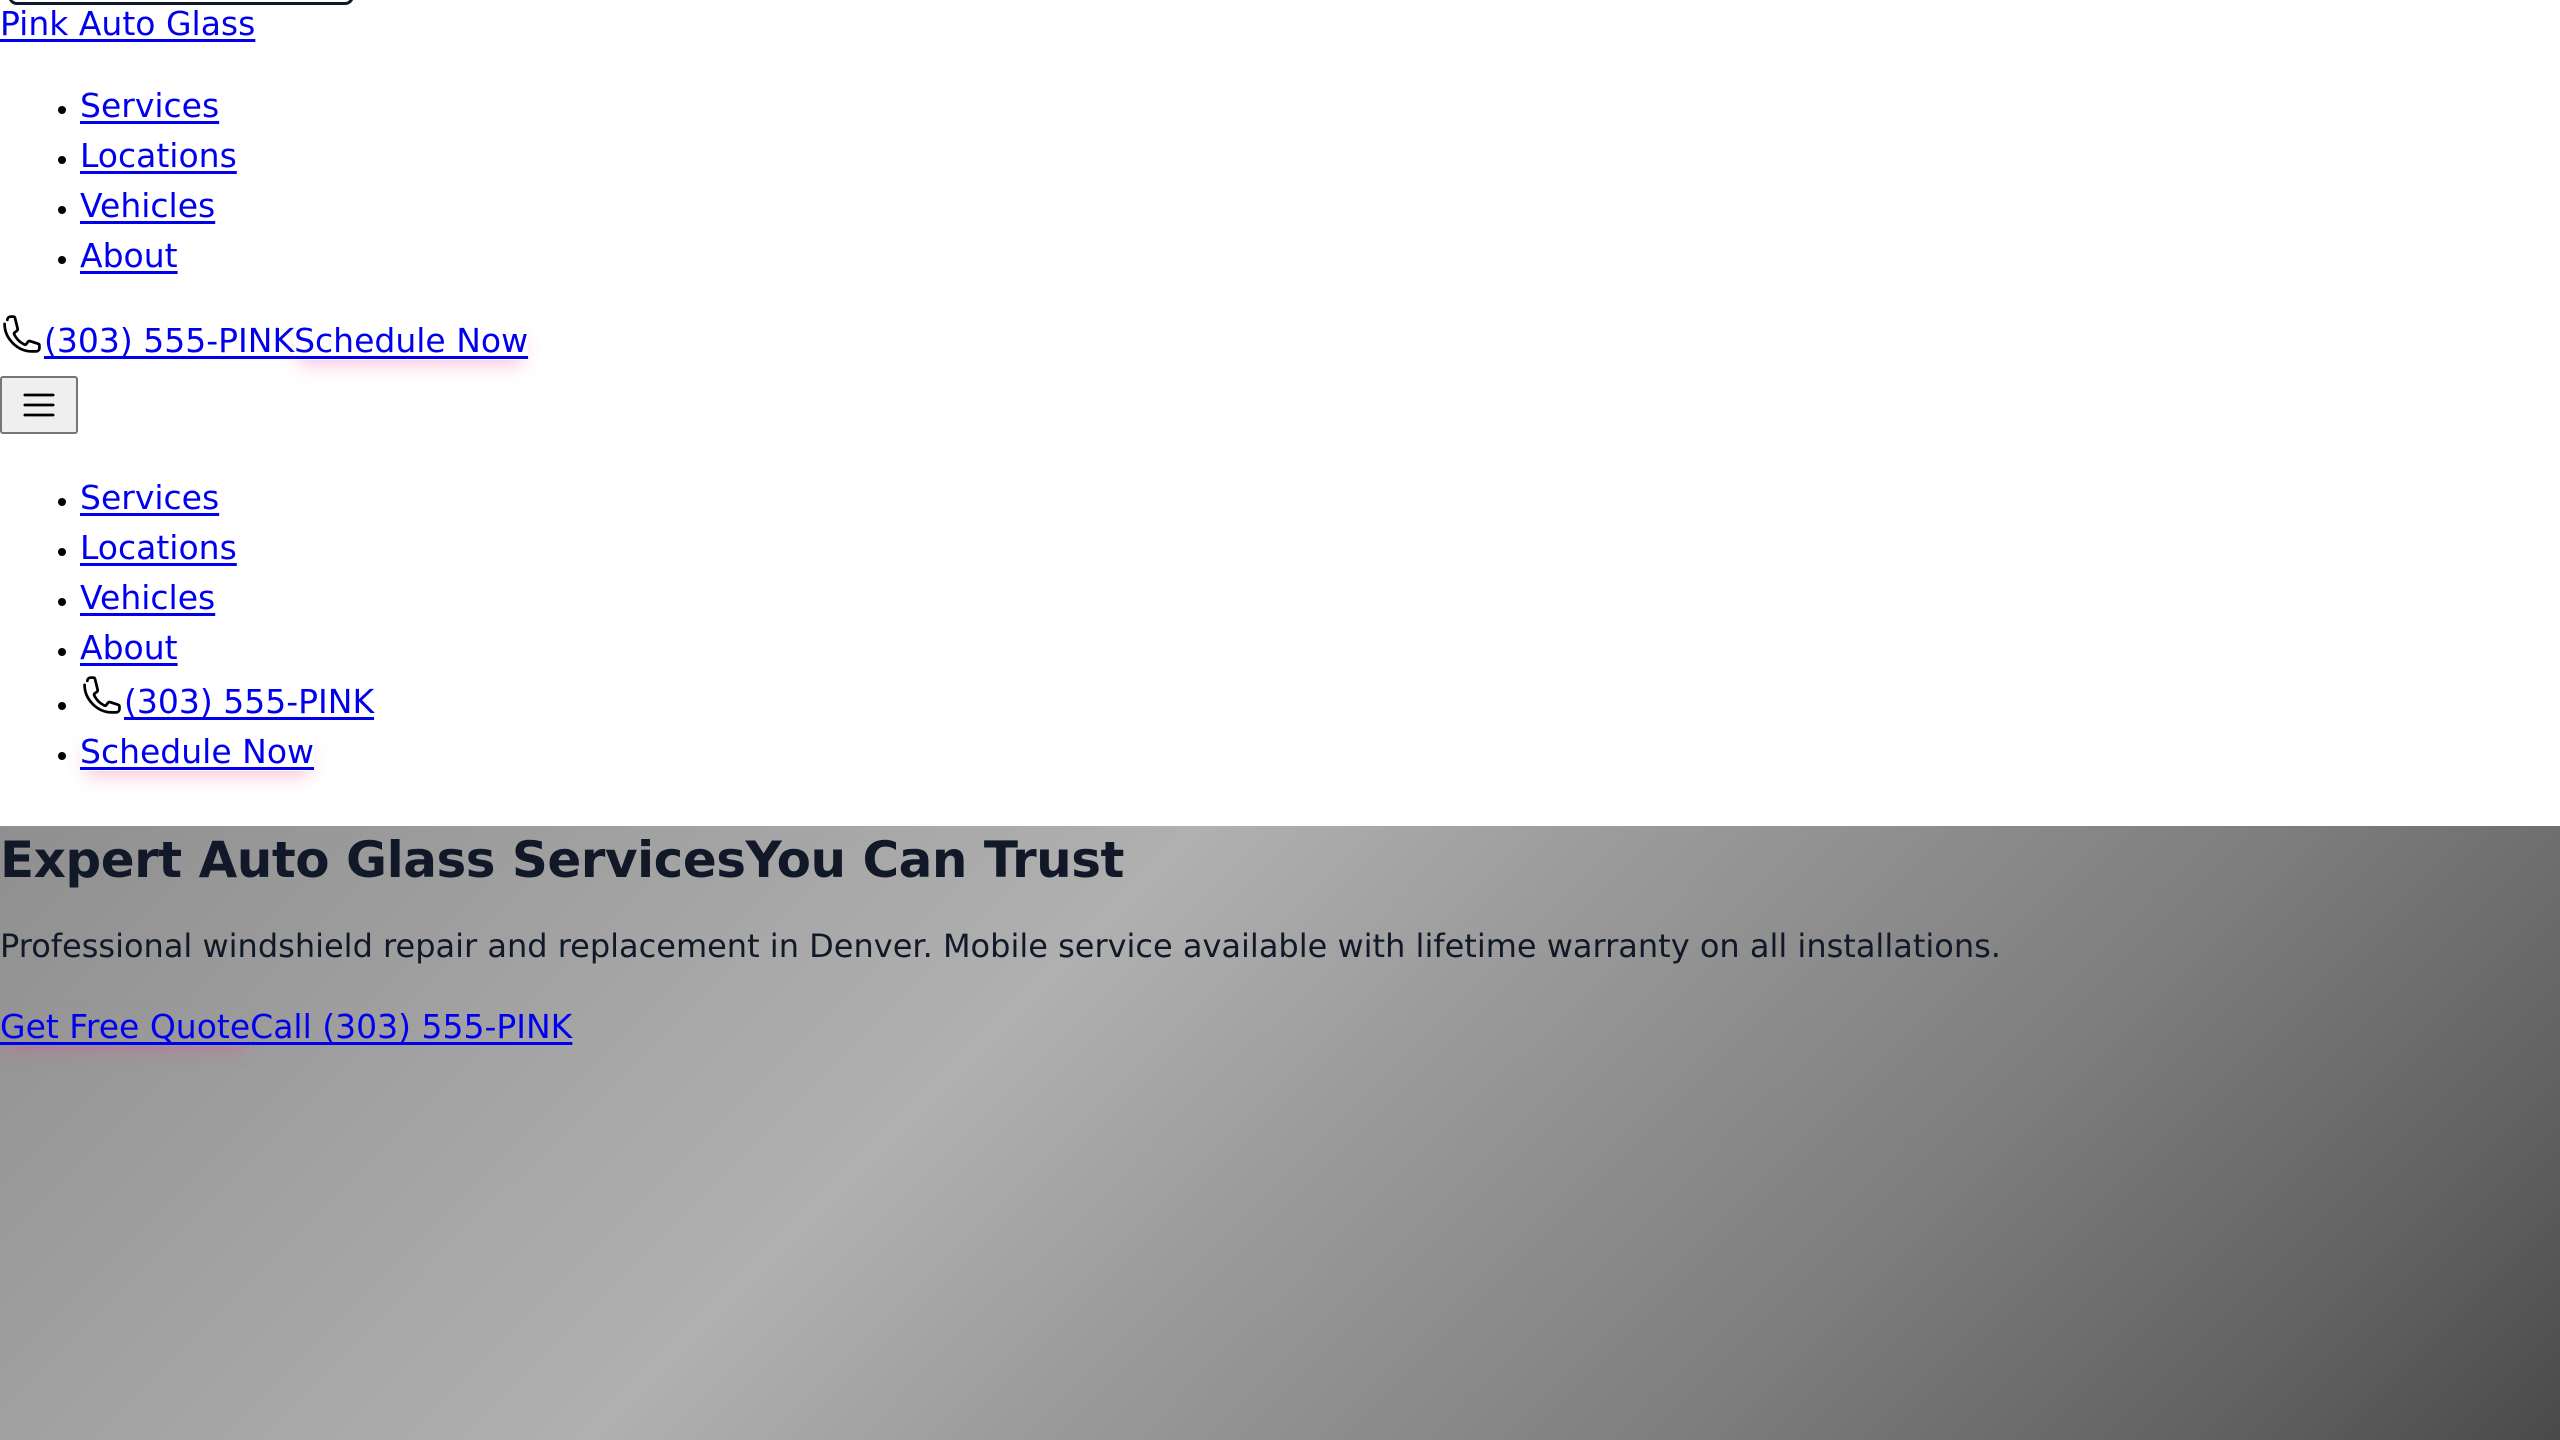 This screenshot has height=1440, width=2560. What do you see at coordinates (129, 255) in the screenshot?
I see `nav-link-about: About` at bounding box center [129, 255].